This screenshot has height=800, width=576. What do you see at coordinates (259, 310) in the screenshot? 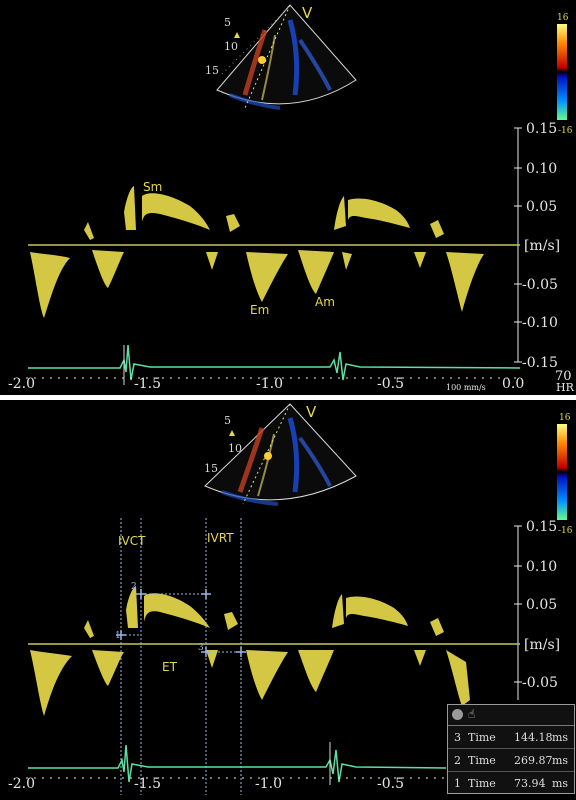
I see `label-em: Em` at bounding box center [259, 310].